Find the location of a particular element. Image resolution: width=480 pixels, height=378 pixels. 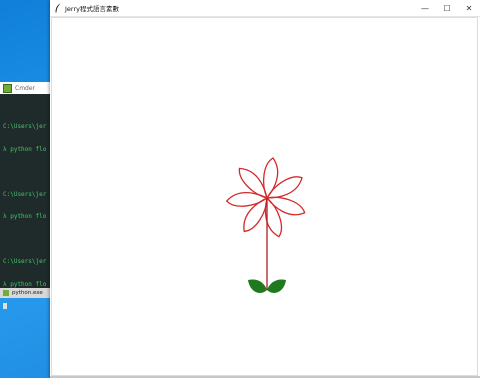

tab-label: python.exe is located at coordinates (27, 293).